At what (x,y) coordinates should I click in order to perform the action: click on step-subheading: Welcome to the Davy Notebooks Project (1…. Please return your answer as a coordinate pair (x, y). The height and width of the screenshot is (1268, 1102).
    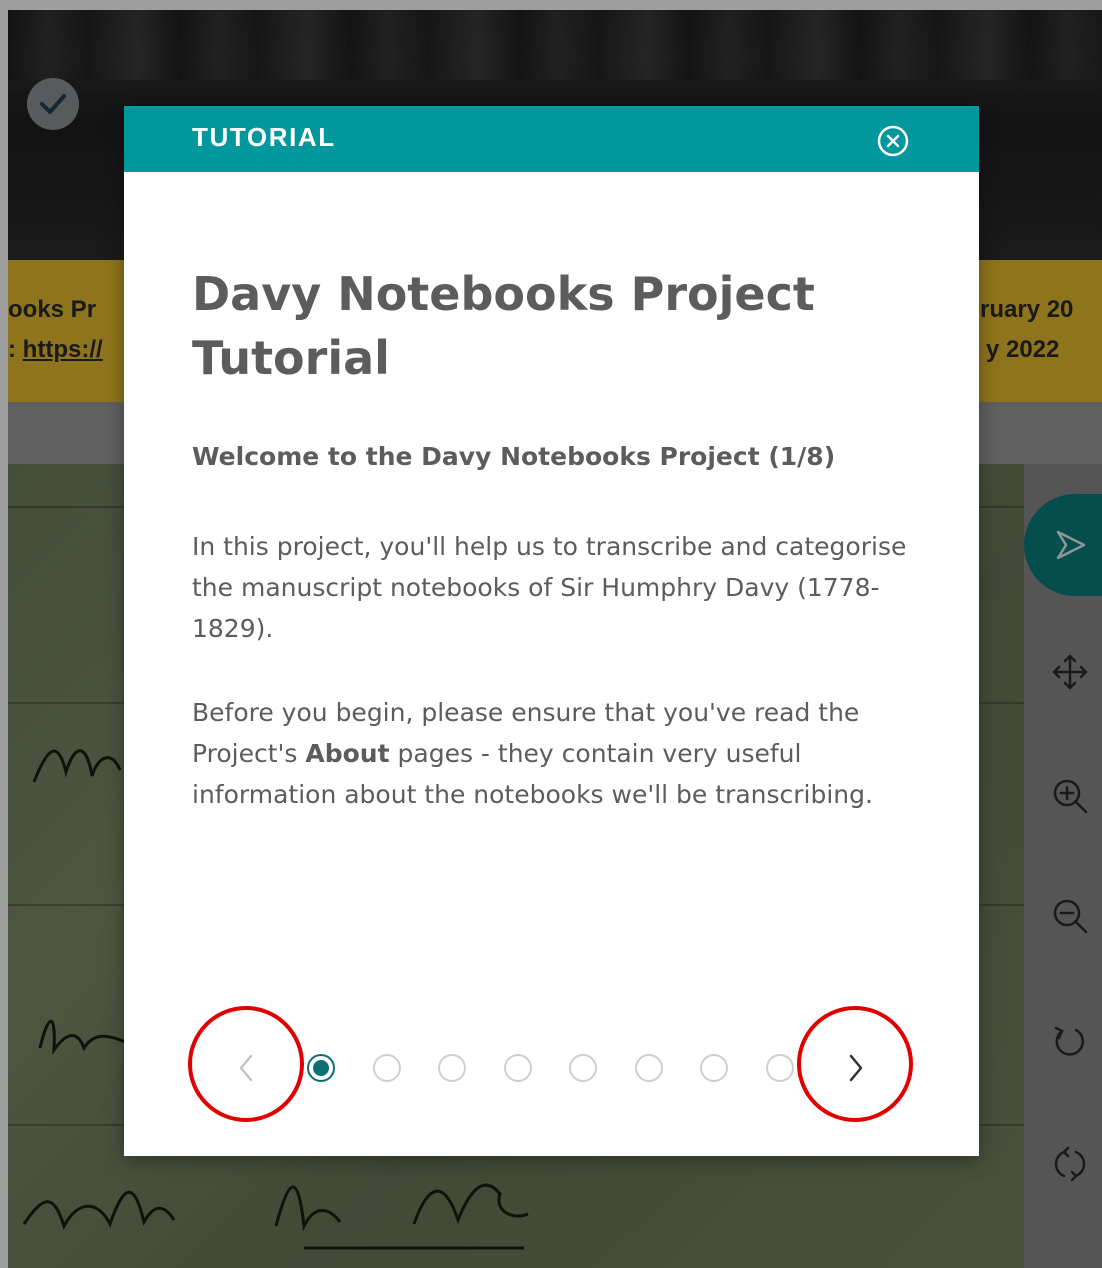
    Looking at the image, I should click on (514, 456).